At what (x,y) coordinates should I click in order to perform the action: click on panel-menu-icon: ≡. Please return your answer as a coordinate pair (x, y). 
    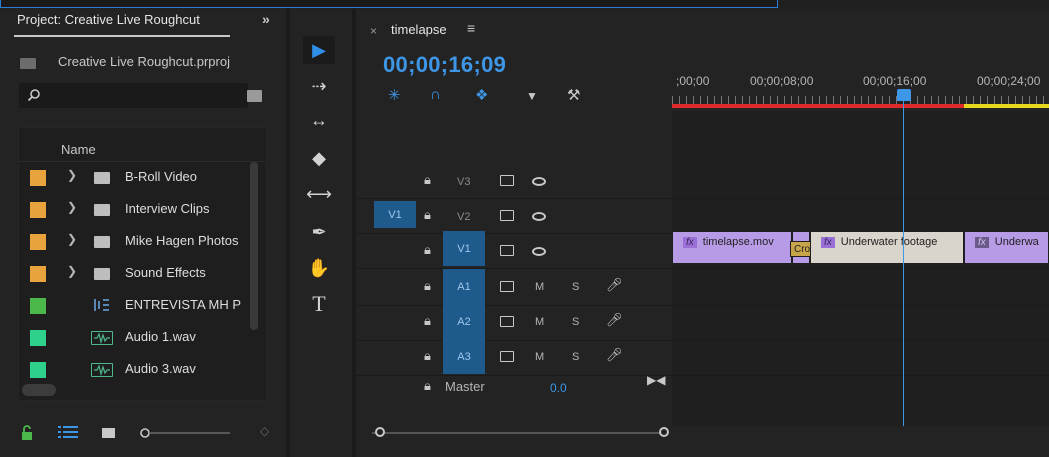
    Looking at the image, I should click on (471, 28).